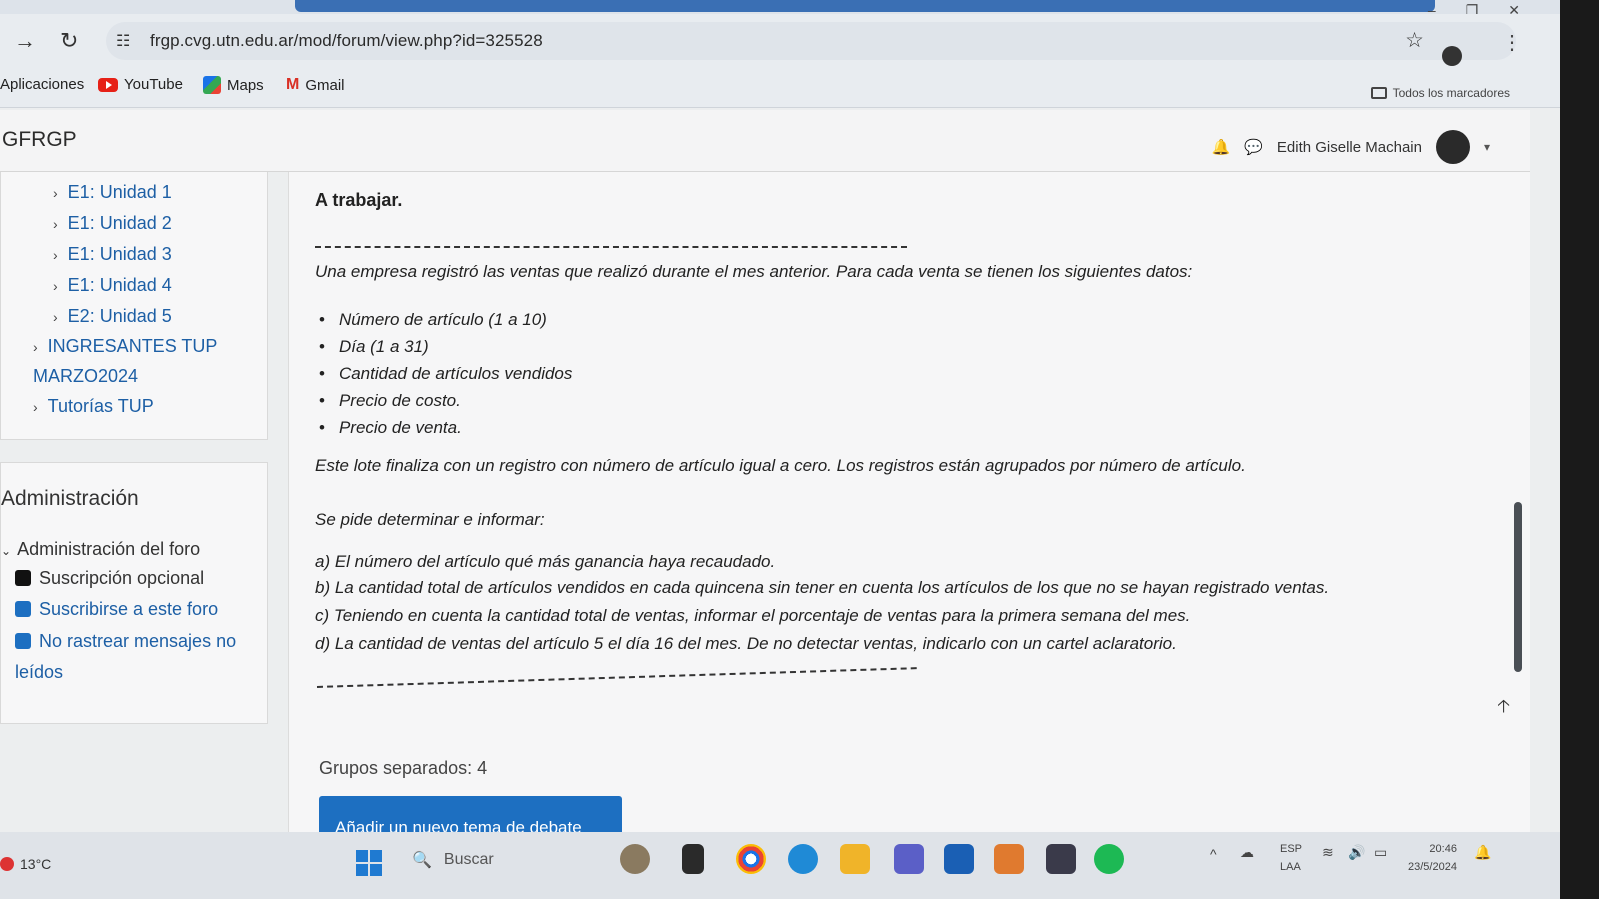 This screenshot has width=1599, height=899. What do you see at coordinates (23, 641) in the screenshot?
I see `tracking-icon` at bounding box center [23, 641].